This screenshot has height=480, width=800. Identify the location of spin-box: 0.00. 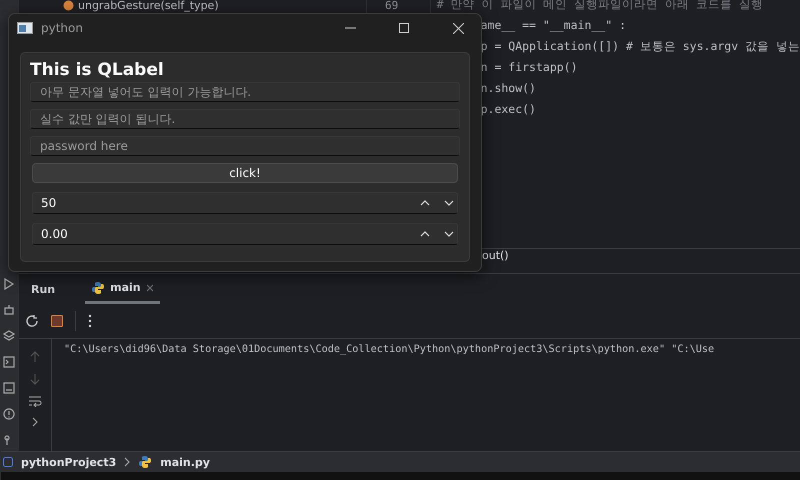
(245, 234).